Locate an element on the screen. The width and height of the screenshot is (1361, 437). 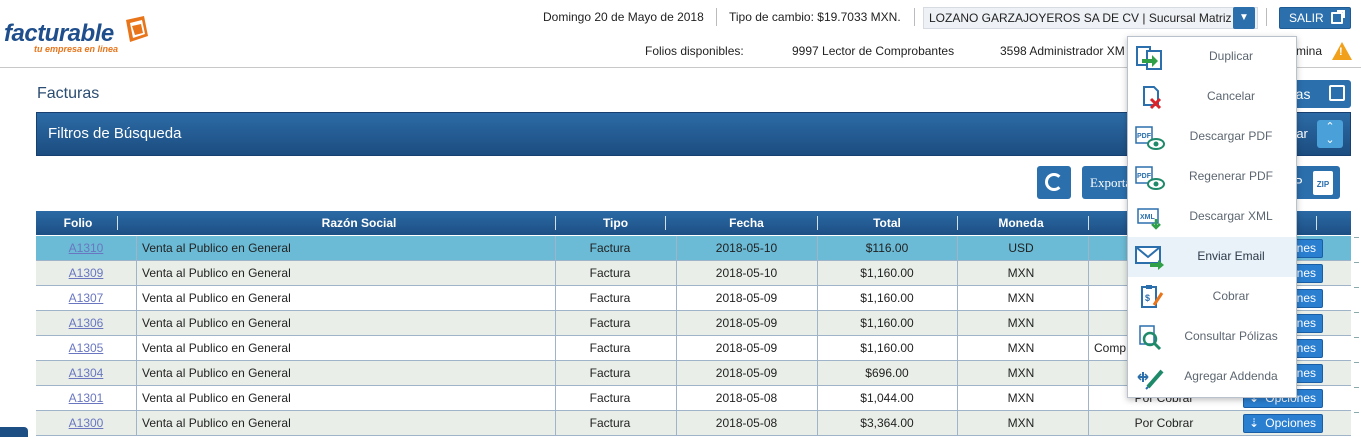
cell-total: $116.00 is located at coordinates (887, 248).